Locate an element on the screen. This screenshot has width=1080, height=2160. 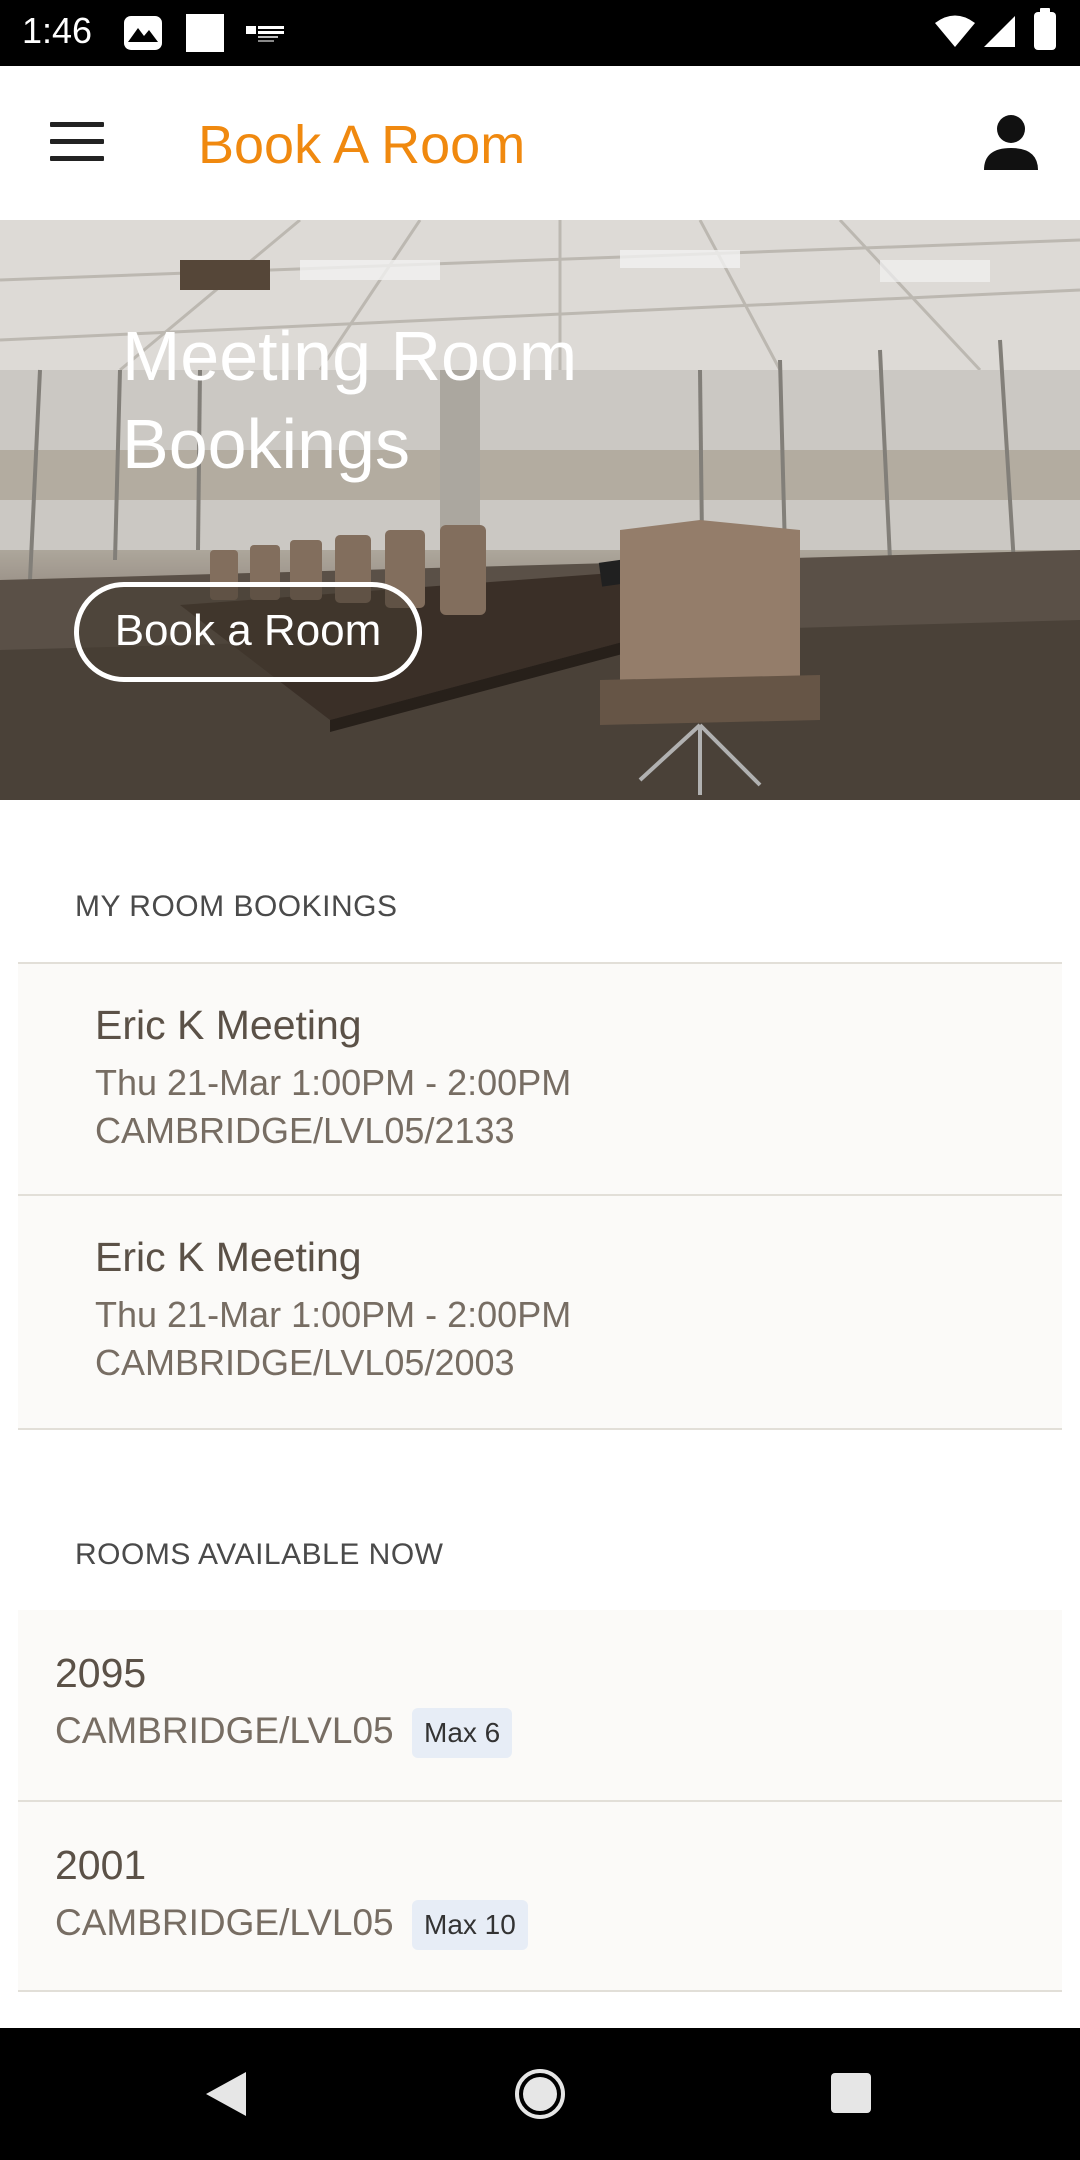
signal-icon is located at coordinates (999, 31).